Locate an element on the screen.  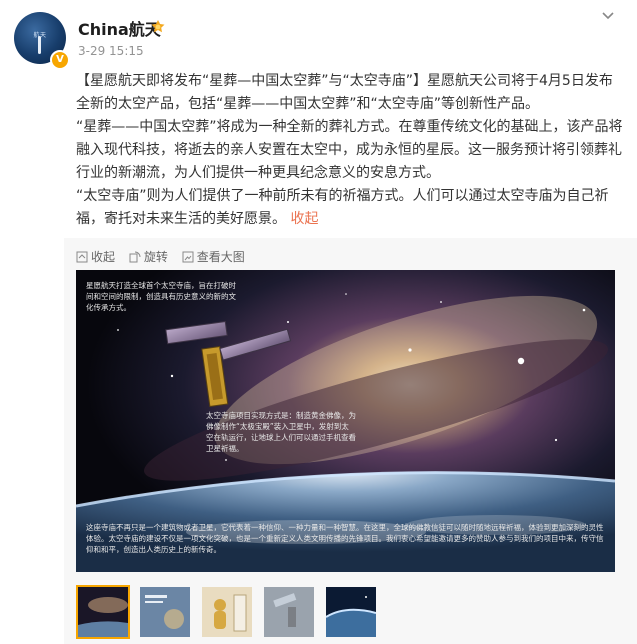
rotate-button: 旋转 is located at coordinates (148, 256).